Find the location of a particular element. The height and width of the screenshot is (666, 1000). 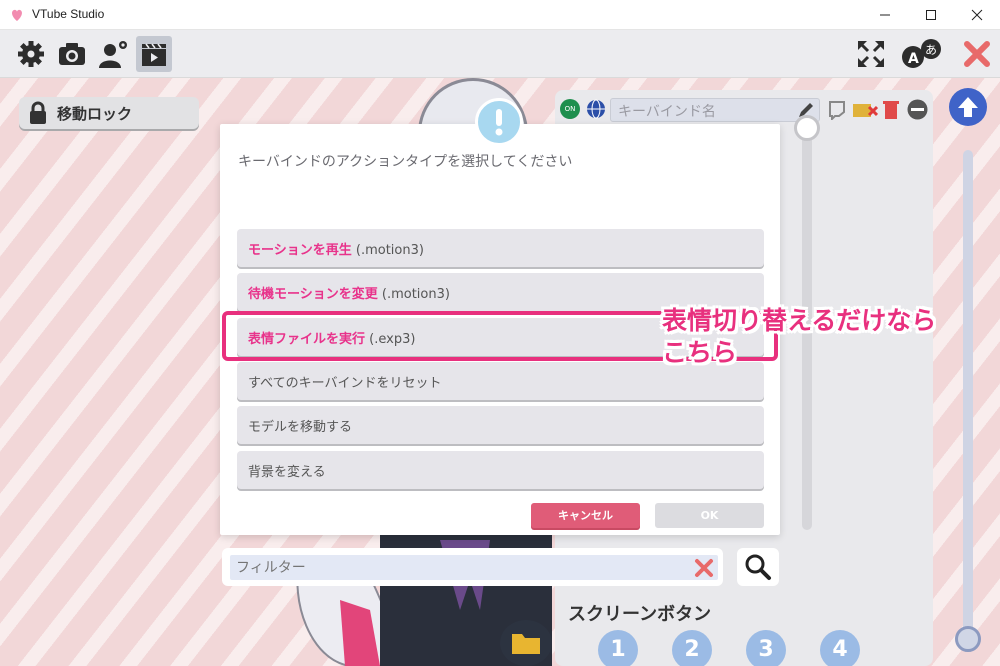

folder-icon is located at coordinates (526, 644).